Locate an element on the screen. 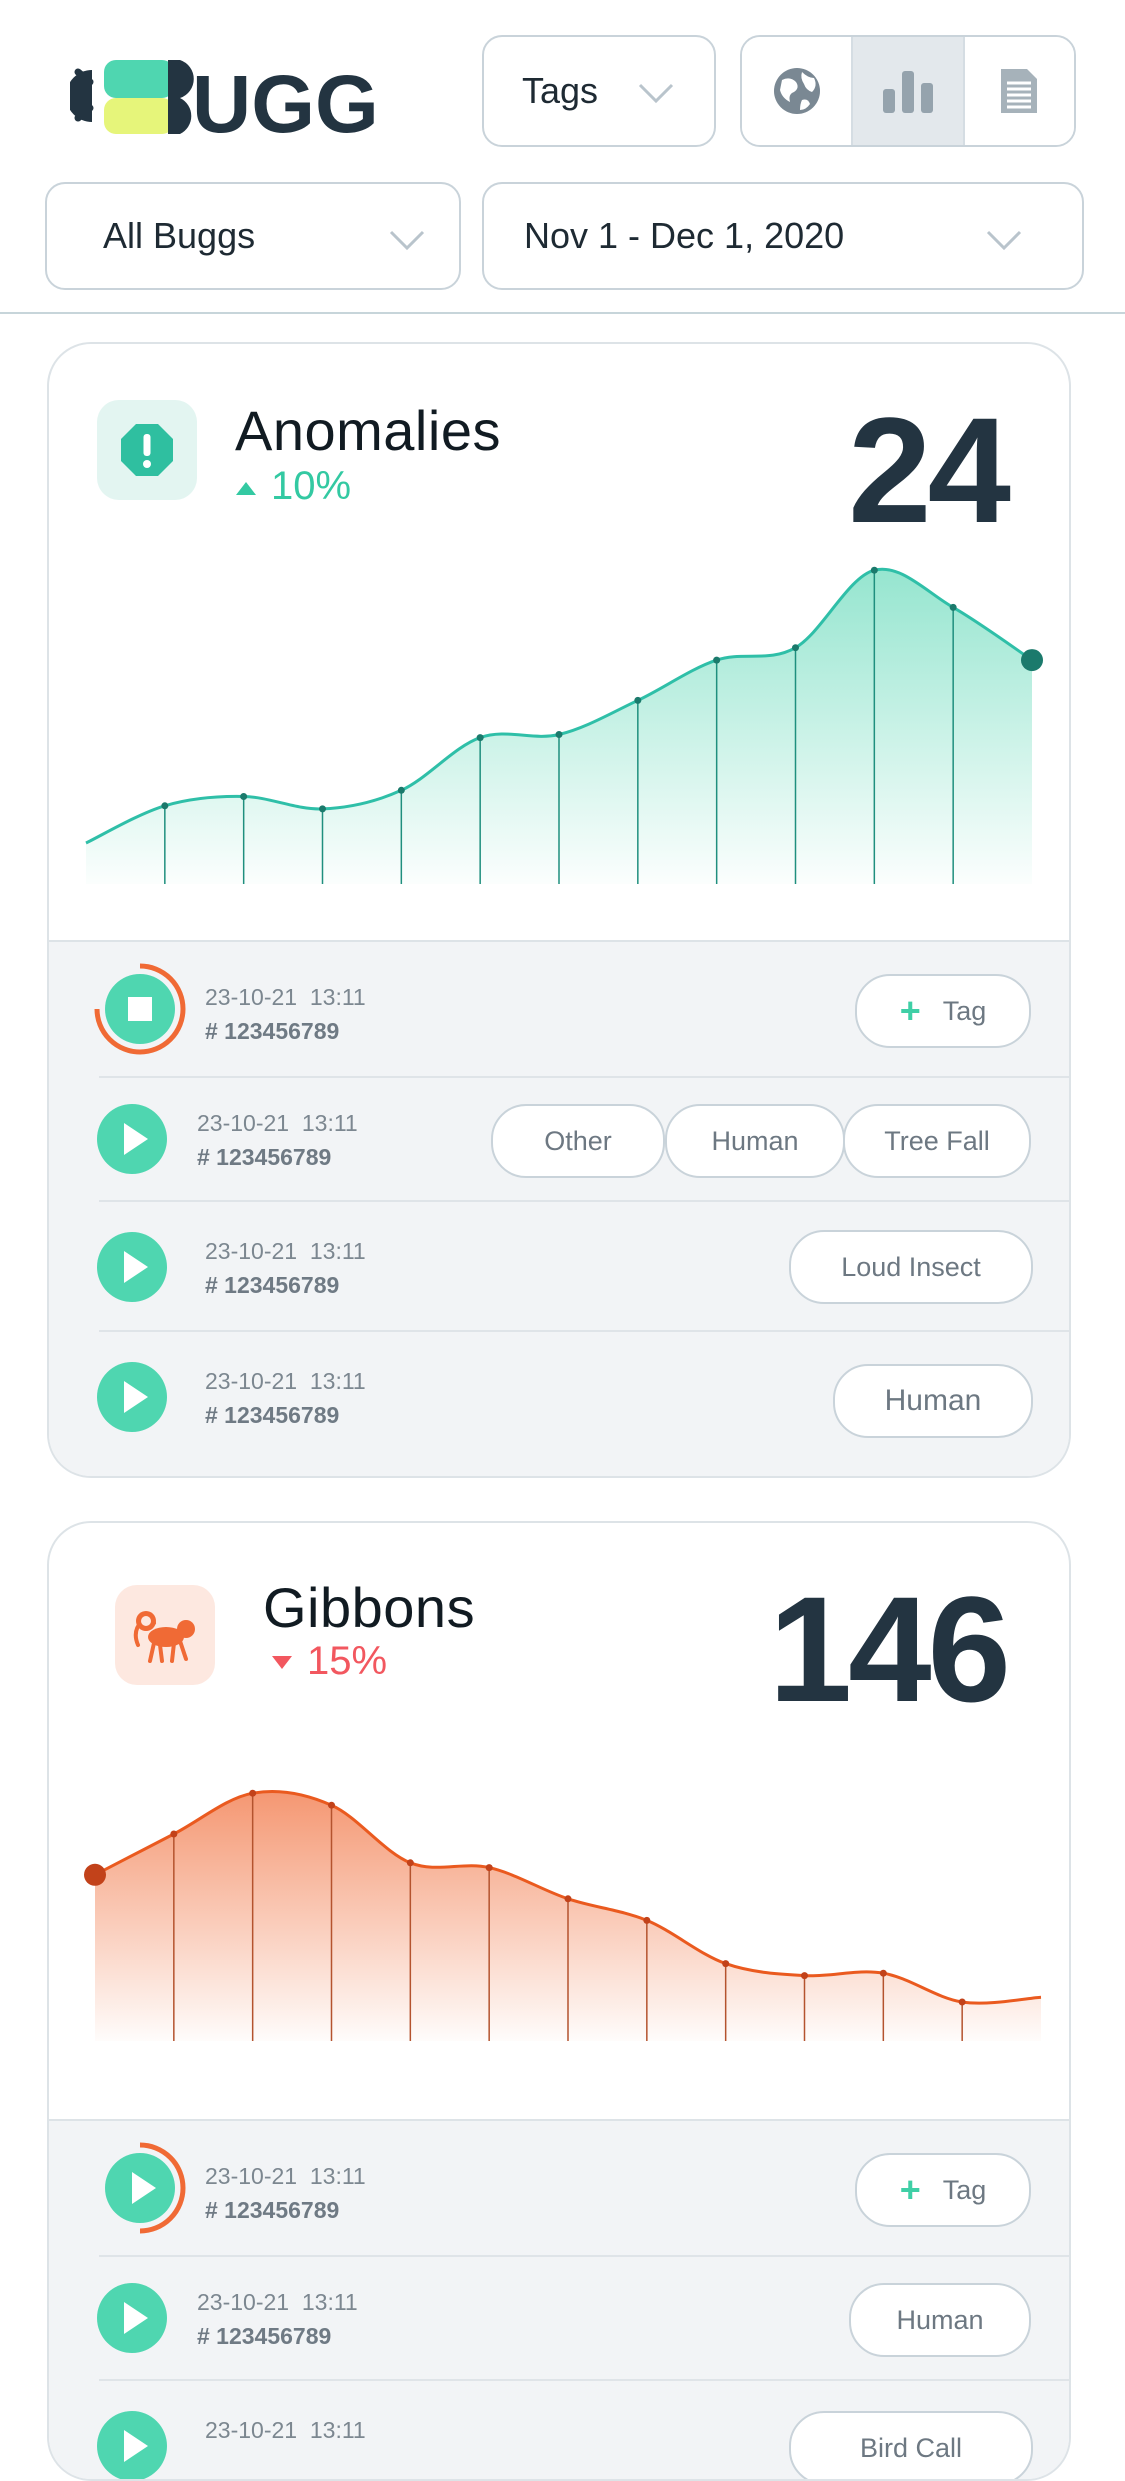  tags-dropdown-label: Tags is located at coordinates (560, 90).